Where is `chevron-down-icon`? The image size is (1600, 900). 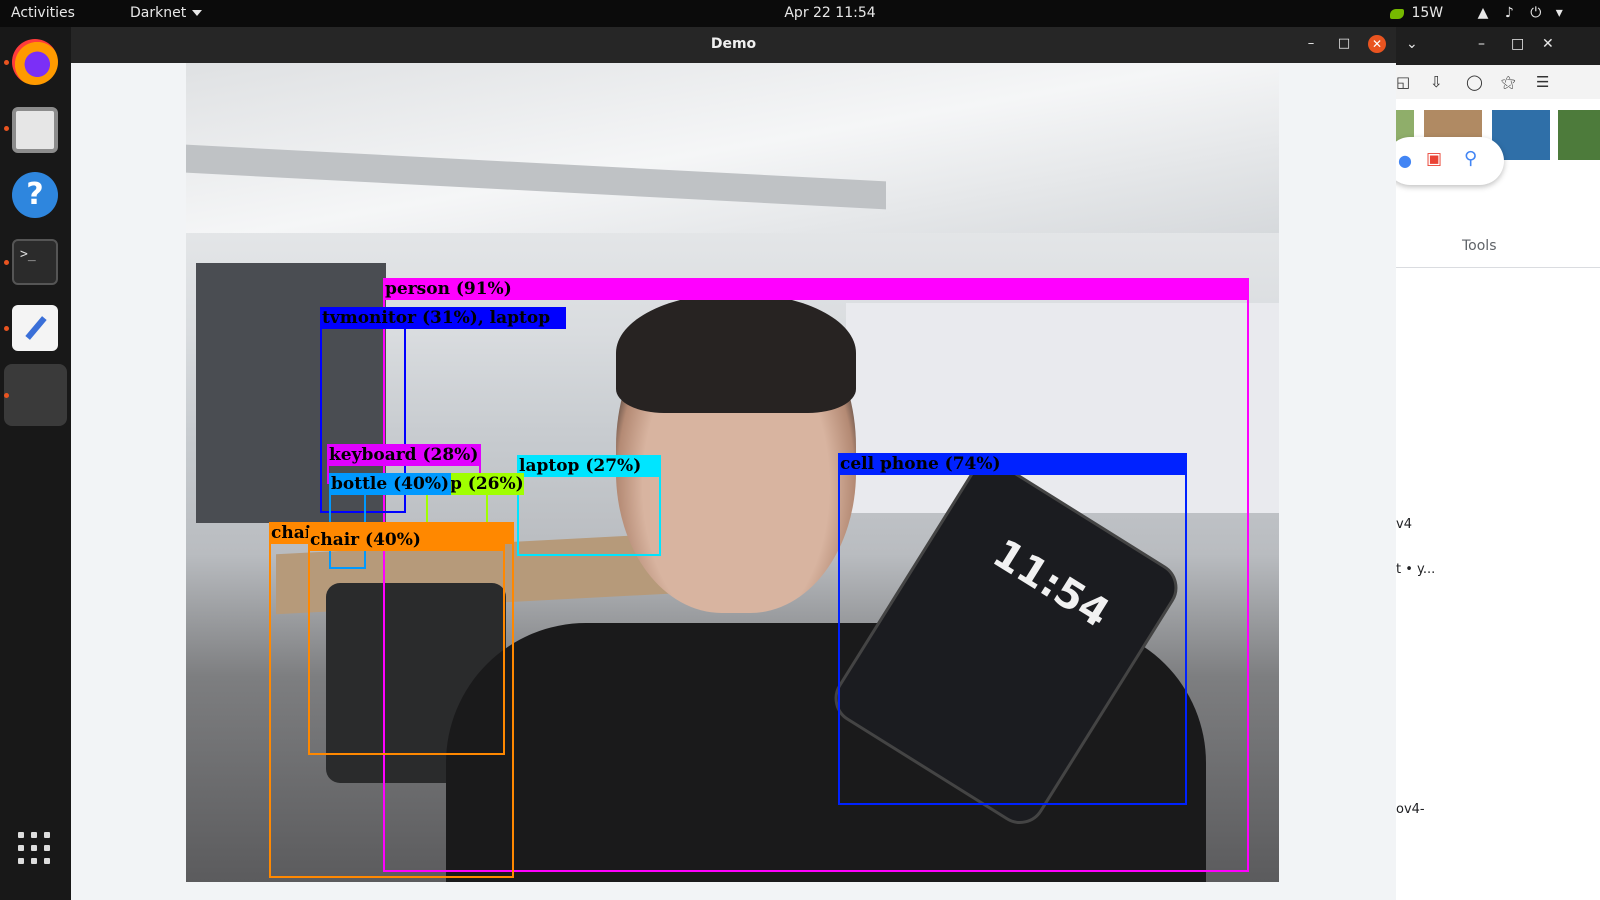
chevron-down-icon is located at coordinates (197, 13).